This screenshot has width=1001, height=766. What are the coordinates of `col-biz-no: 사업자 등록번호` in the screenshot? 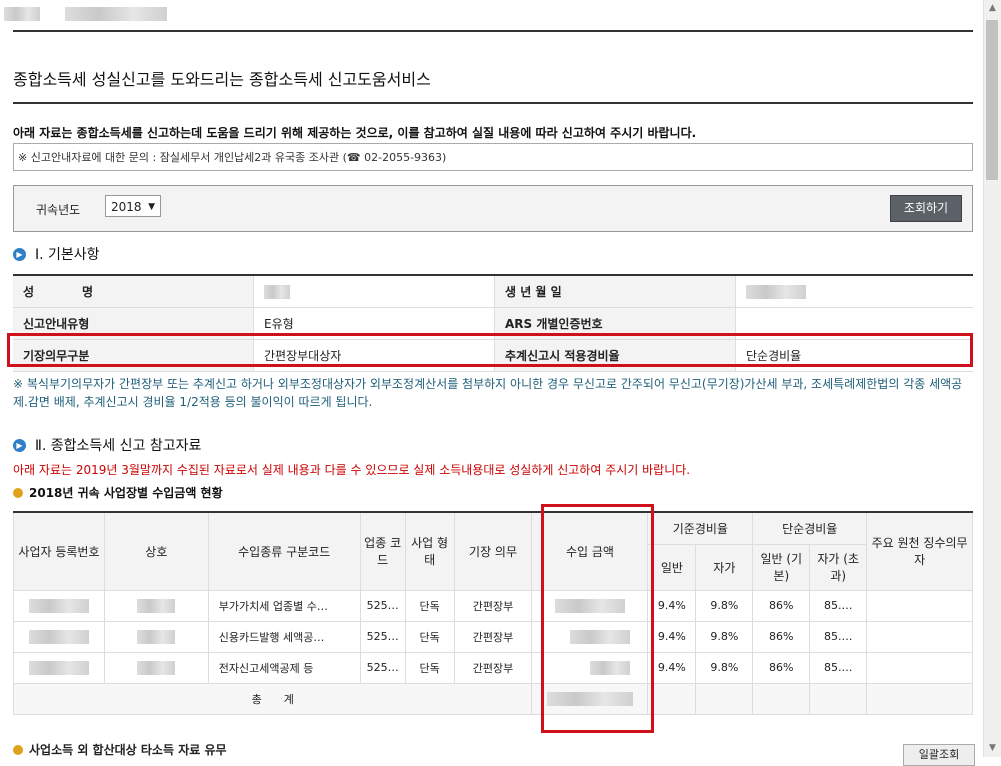 It's located at (59, 551).